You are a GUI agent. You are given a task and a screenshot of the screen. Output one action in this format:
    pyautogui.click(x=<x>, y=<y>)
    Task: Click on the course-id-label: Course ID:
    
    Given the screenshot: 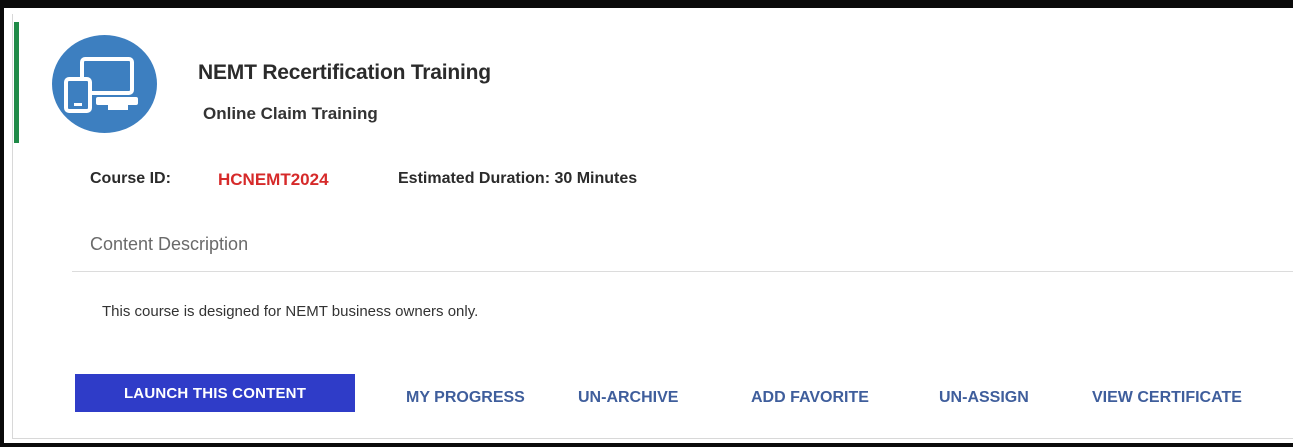 What is the action you would take?
    pyautogui.click(x=130, y=178)
    